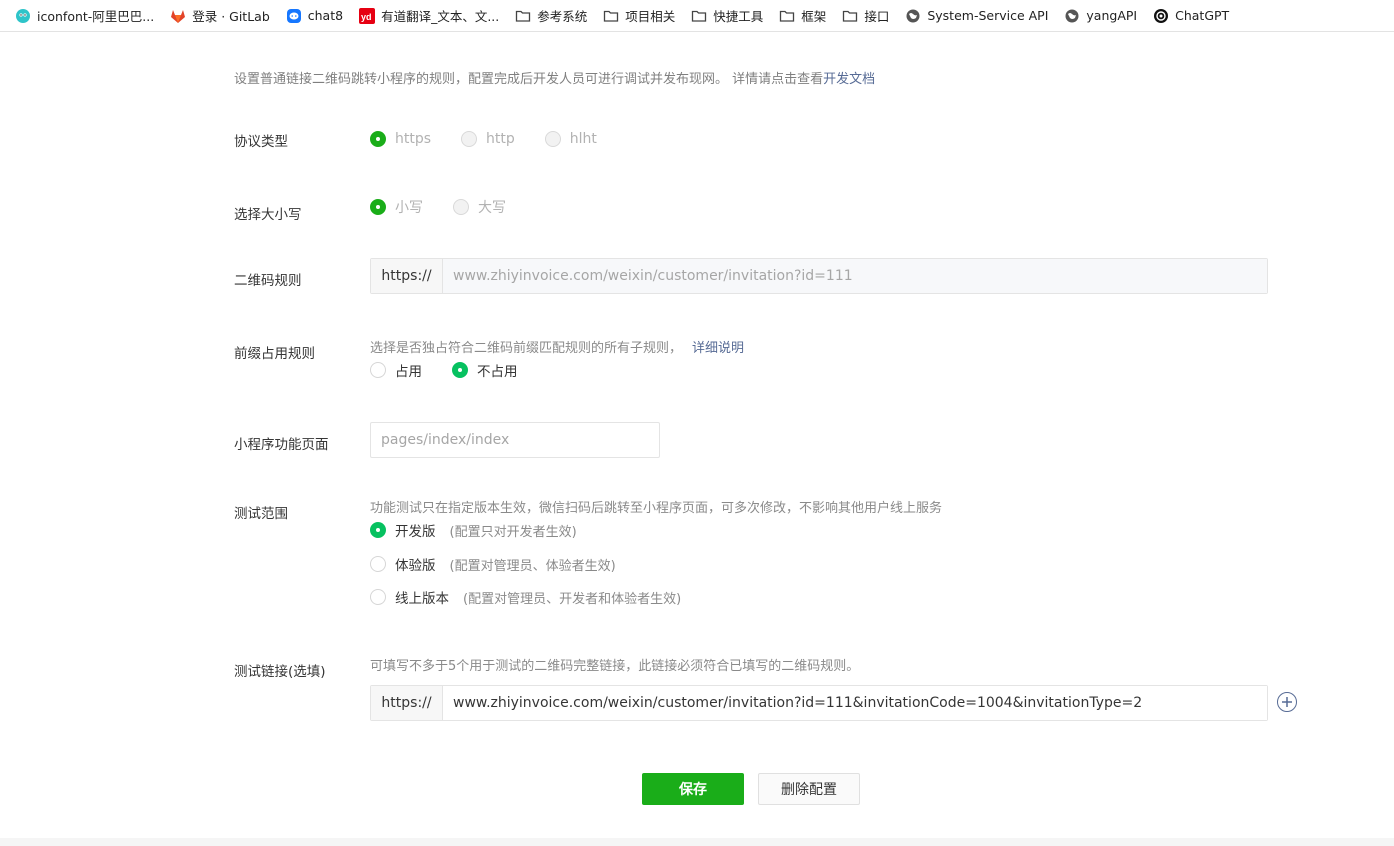 The image size is (1394, 846). Describe the element at coordinates (583, 139) in the screenshot. I see `option-label: hlht` at that location.